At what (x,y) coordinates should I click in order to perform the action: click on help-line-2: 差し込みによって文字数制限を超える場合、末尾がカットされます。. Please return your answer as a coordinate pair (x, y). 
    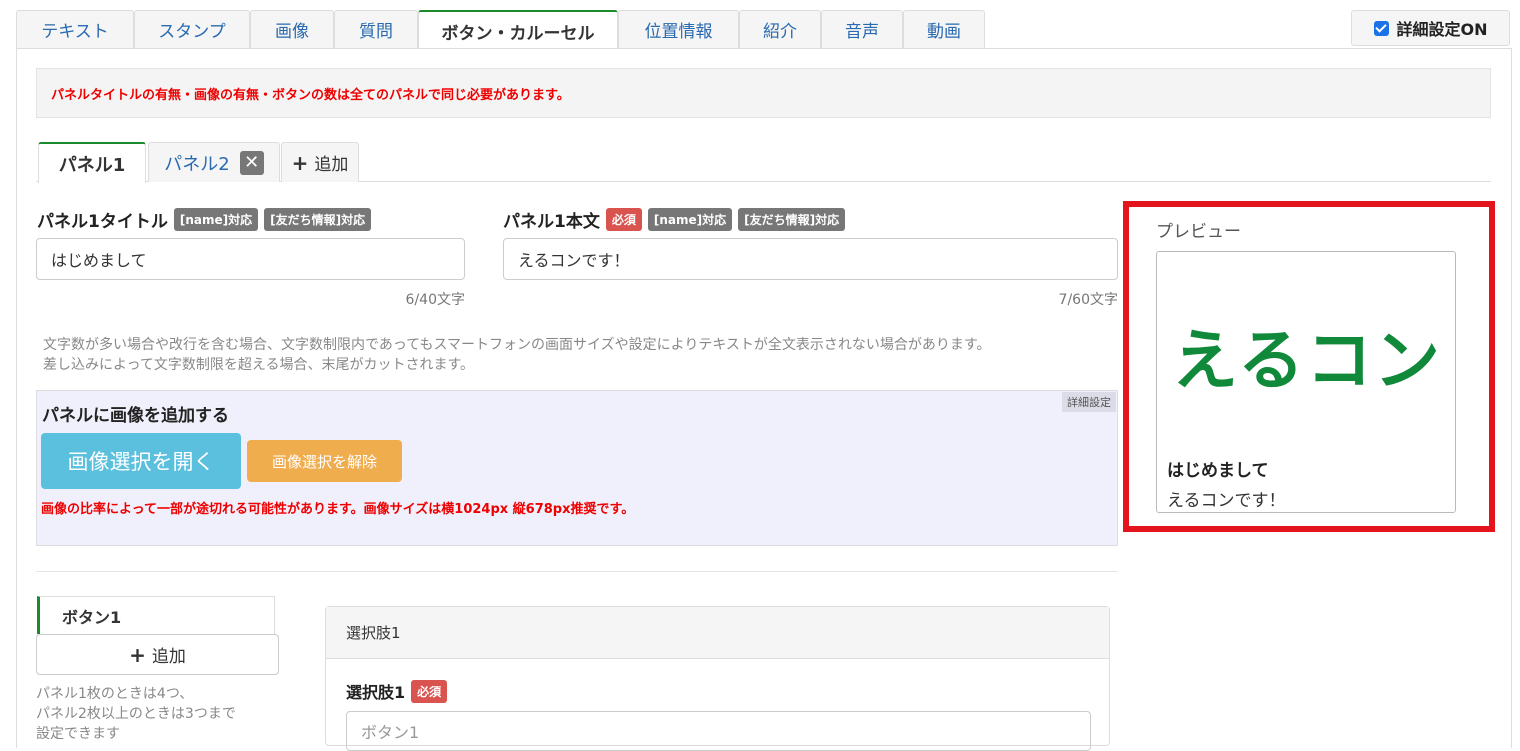
    Looking at the image, I should click on (259, 365).